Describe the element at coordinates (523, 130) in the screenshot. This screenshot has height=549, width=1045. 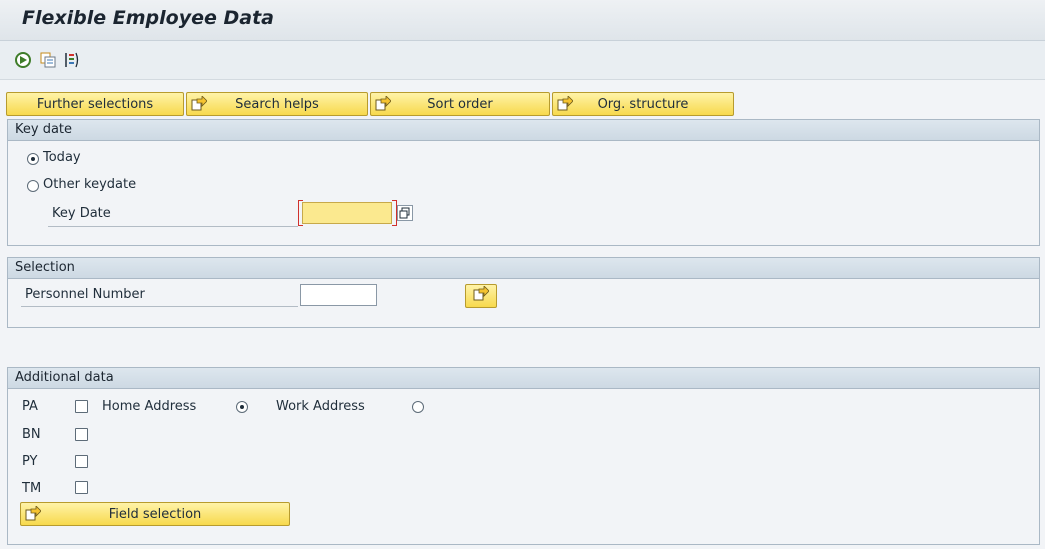
I see `key-date-header: Key date` at that location.